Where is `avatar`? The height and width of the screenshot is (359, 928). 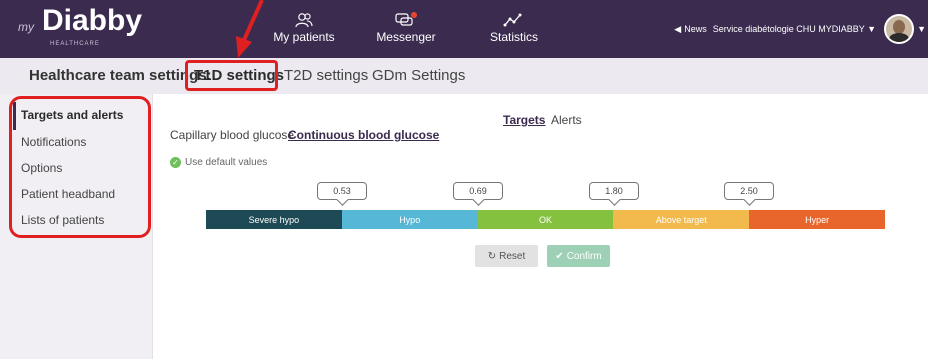
avatar is located at coordinates (899, 29).